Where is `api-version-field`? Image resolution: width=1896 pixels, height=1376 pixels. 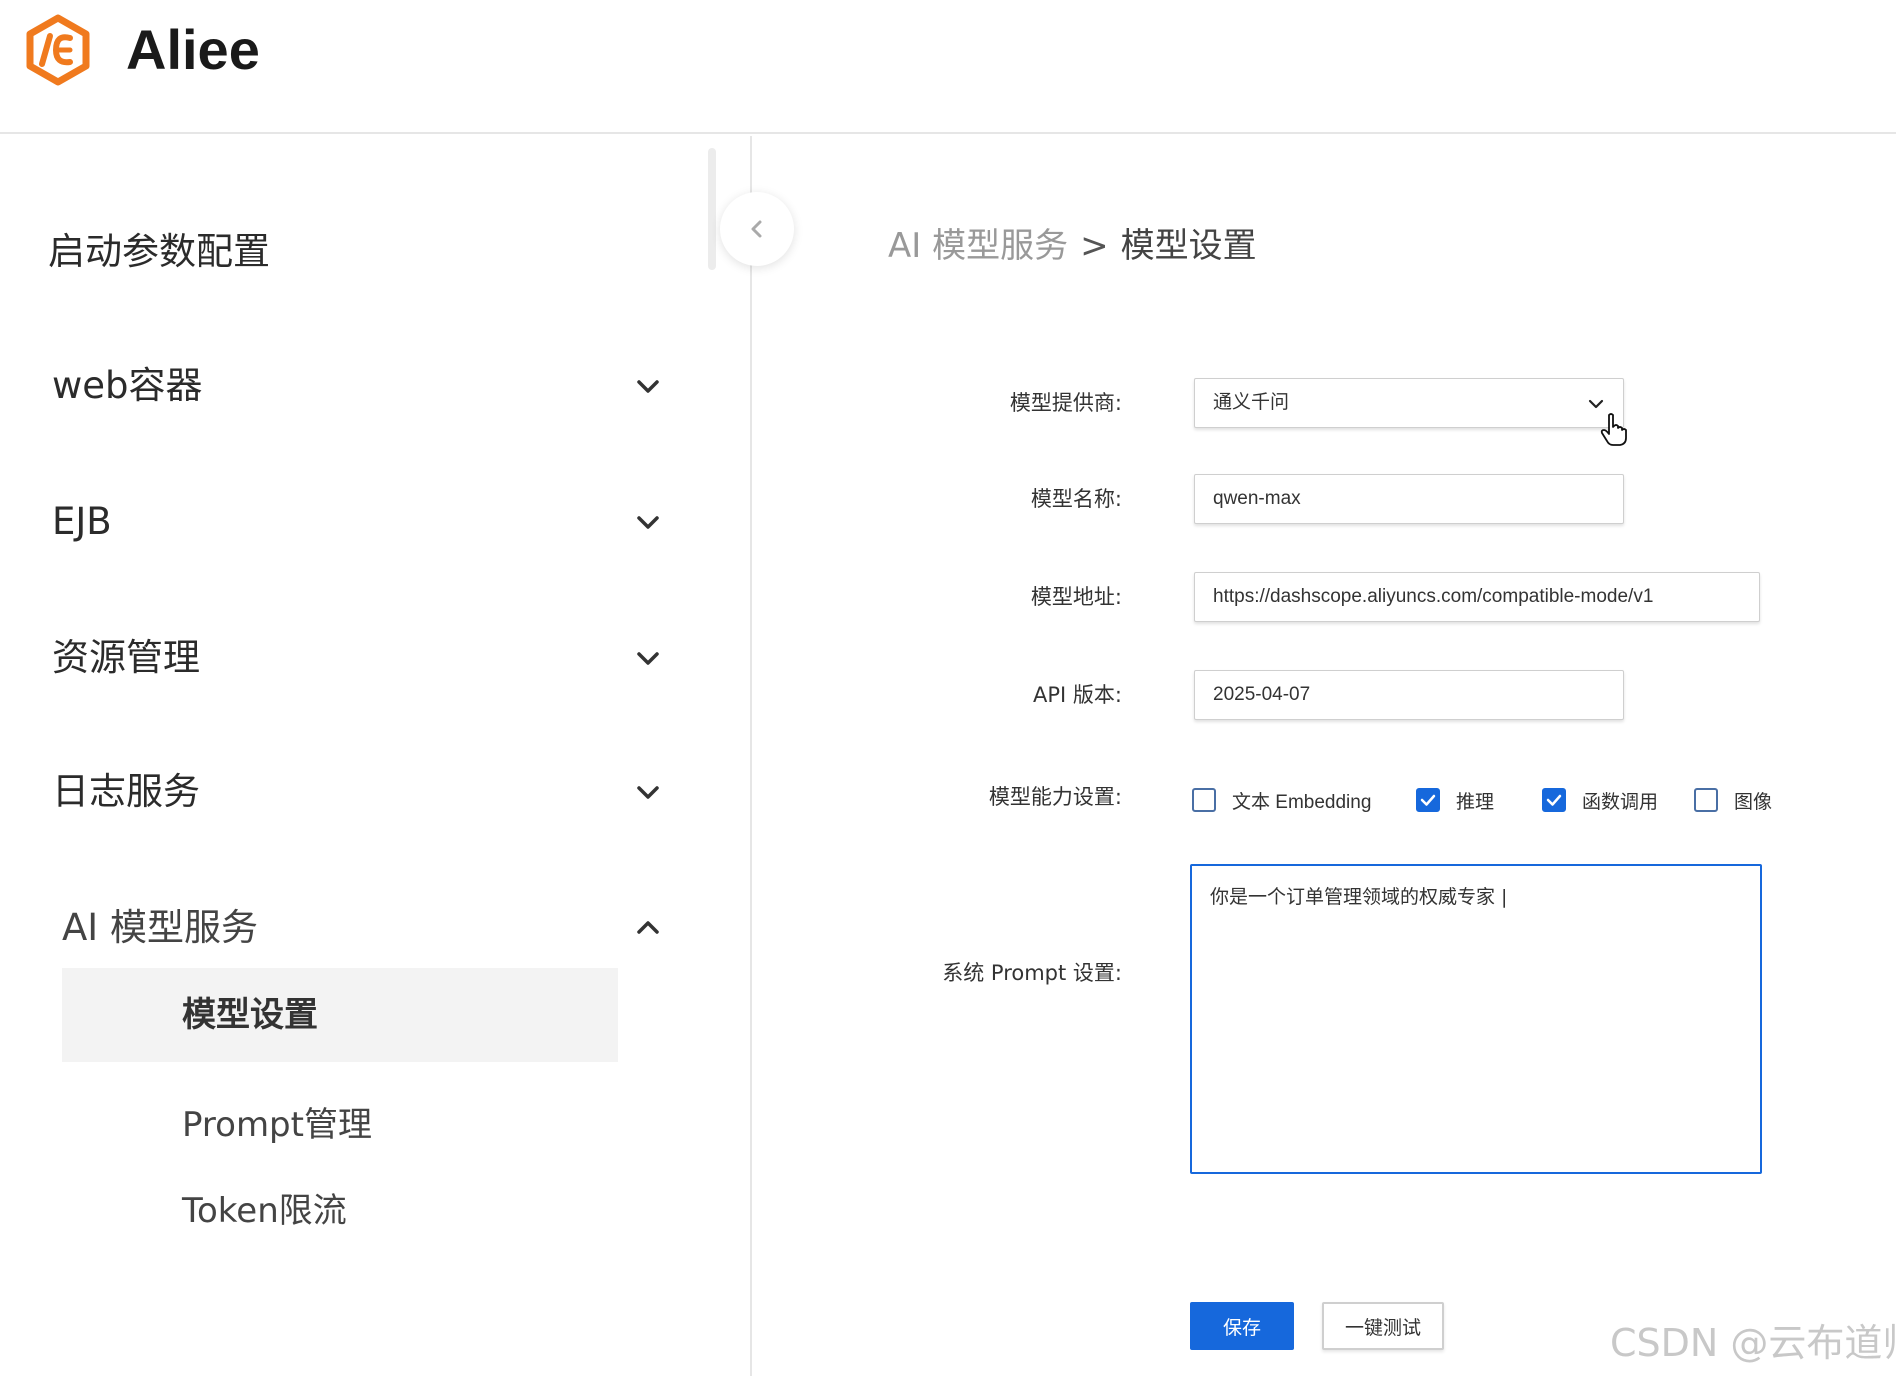
api-version-field is located at coordinates (1409, 695).